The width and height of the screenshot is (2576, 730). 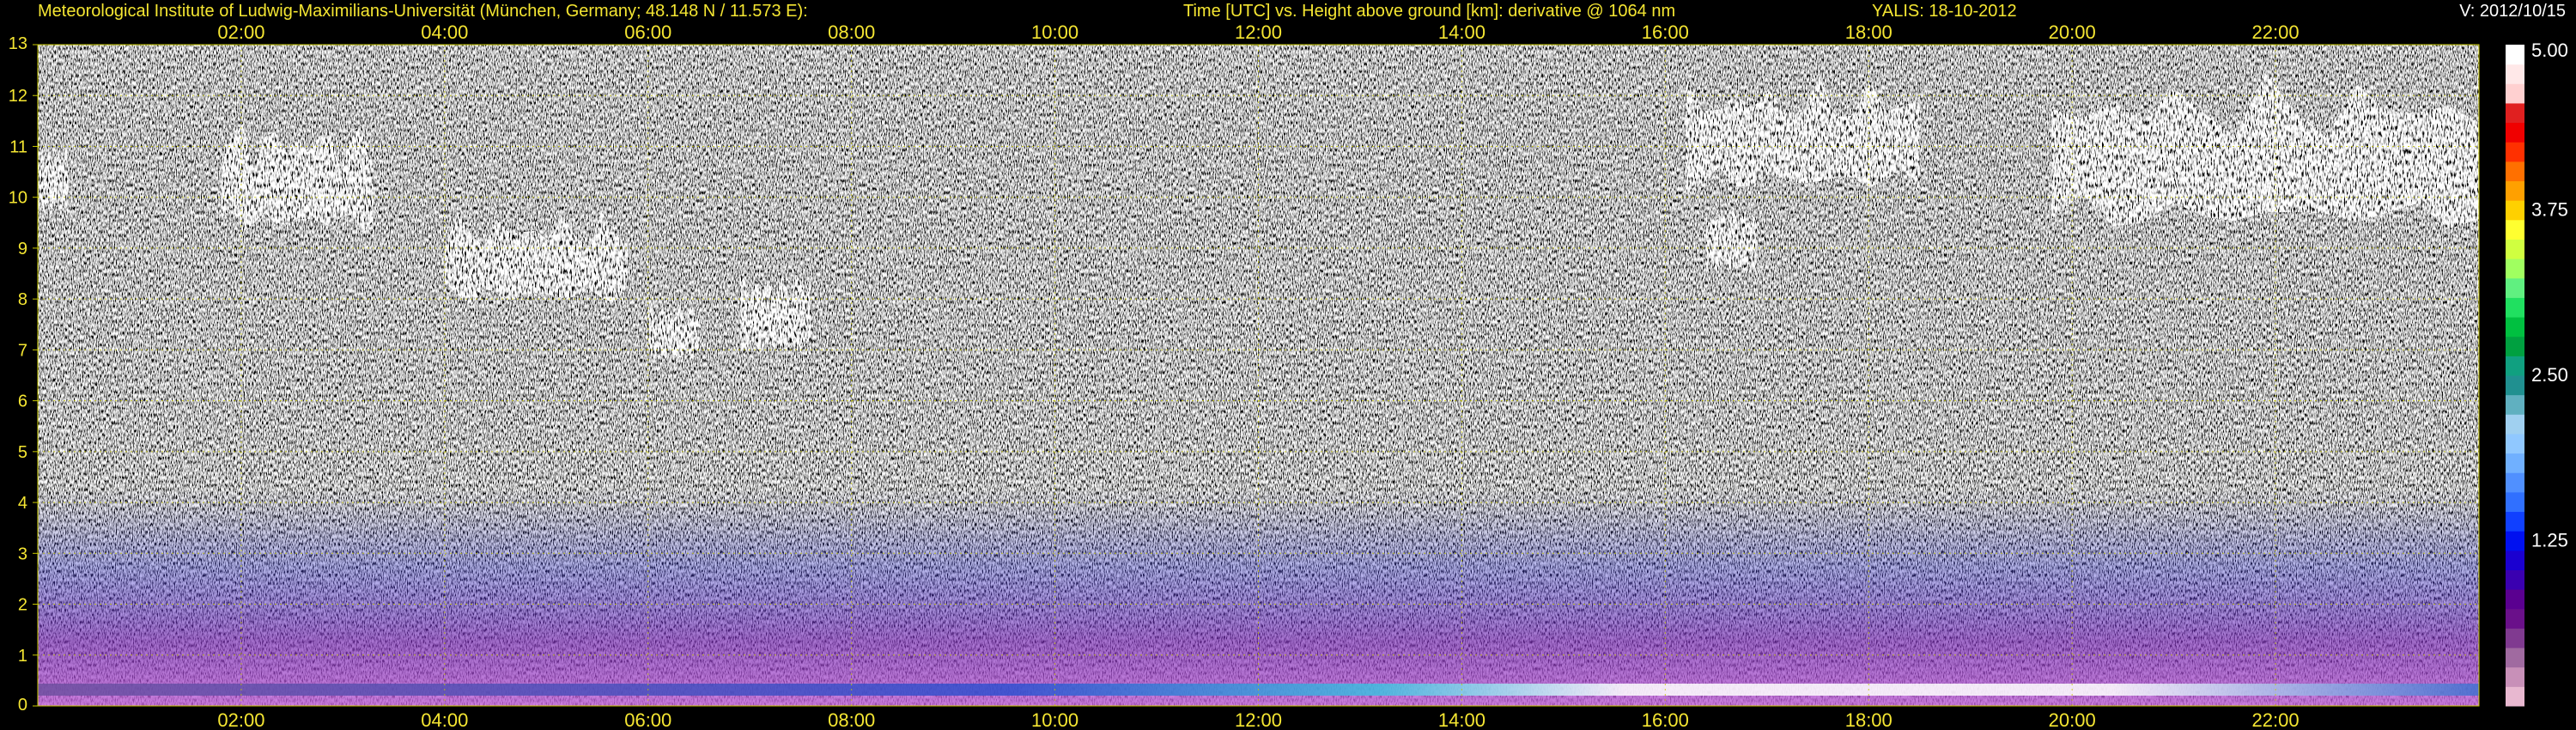 I want to click on y-tick-label: 13, so click(x=18, y=43).